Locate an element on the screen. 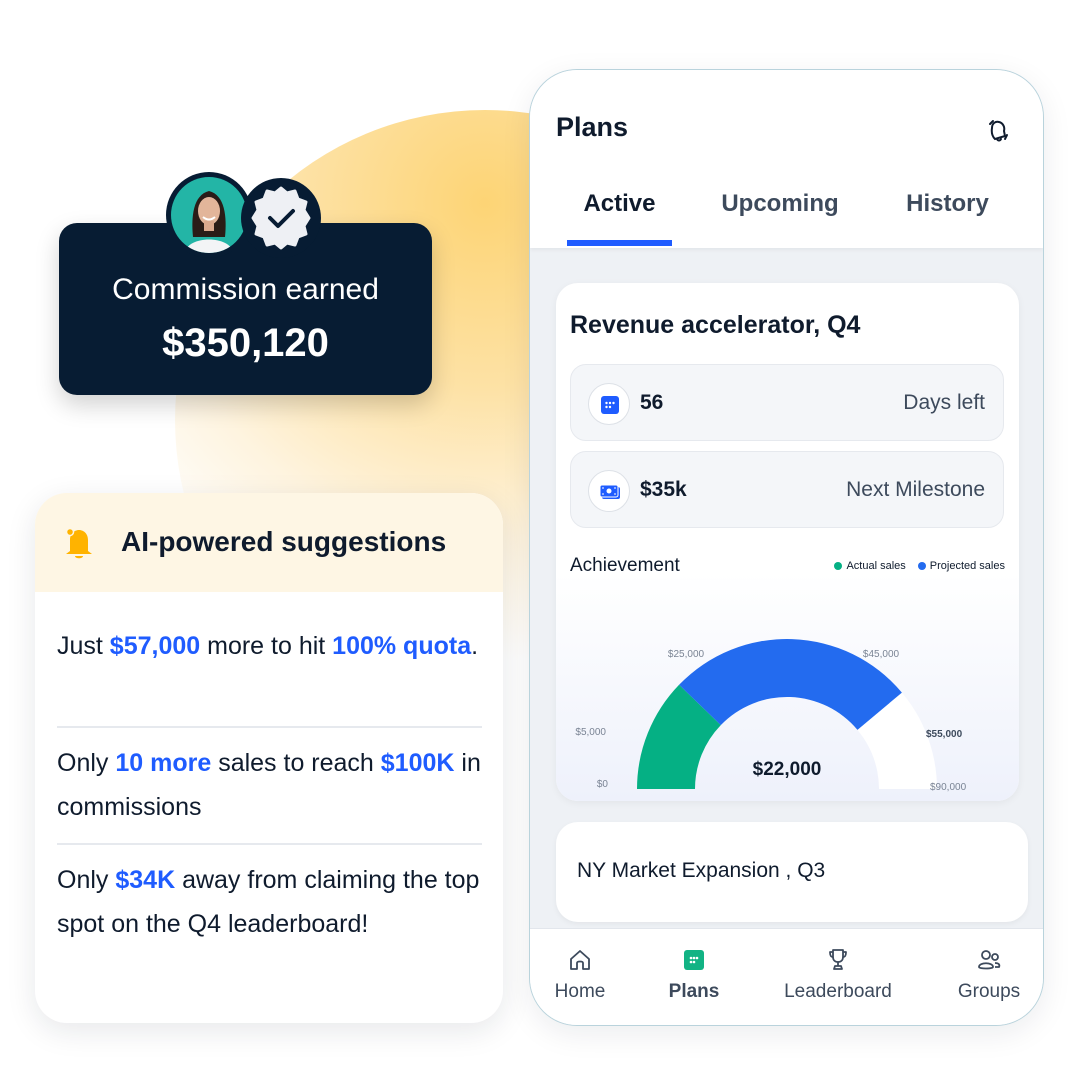 The height and width of the screenshot is (1078, 1080). suggestion-text: Just is located at coordinates (83, 646).